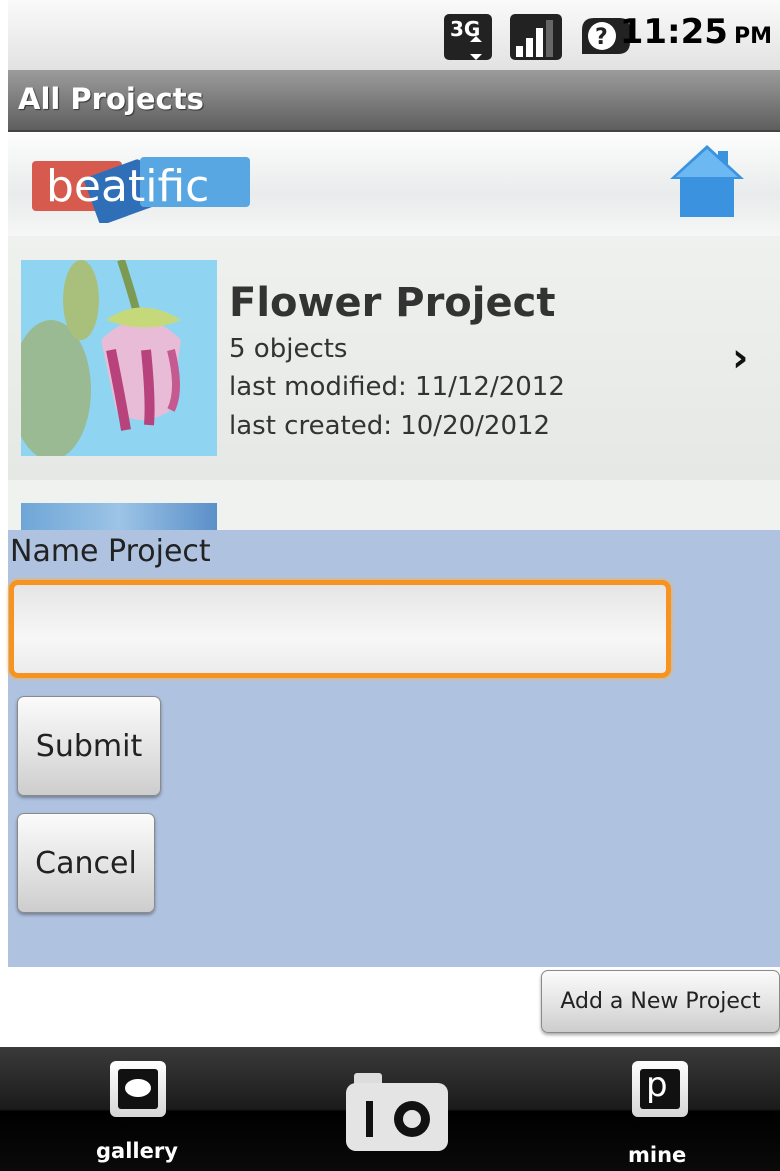 The width and height of the screenshot is (780, 1171). Describe the element at coordinates (137, 1151) in the screenshot. I see `tab-gallery-label: gallery` at that location.